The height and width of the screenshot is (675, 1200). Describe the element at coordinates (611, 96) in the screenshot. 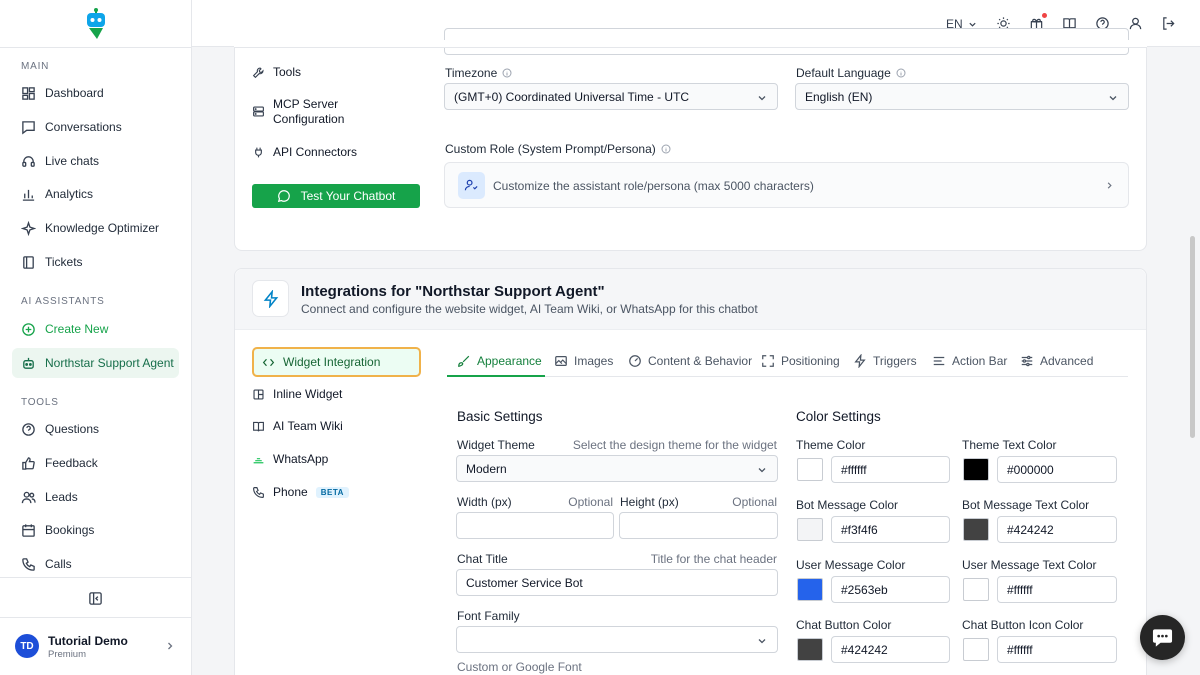

I see `timezone-select: (GMT+0) Coordinated Universal Time - UTC` at that location.